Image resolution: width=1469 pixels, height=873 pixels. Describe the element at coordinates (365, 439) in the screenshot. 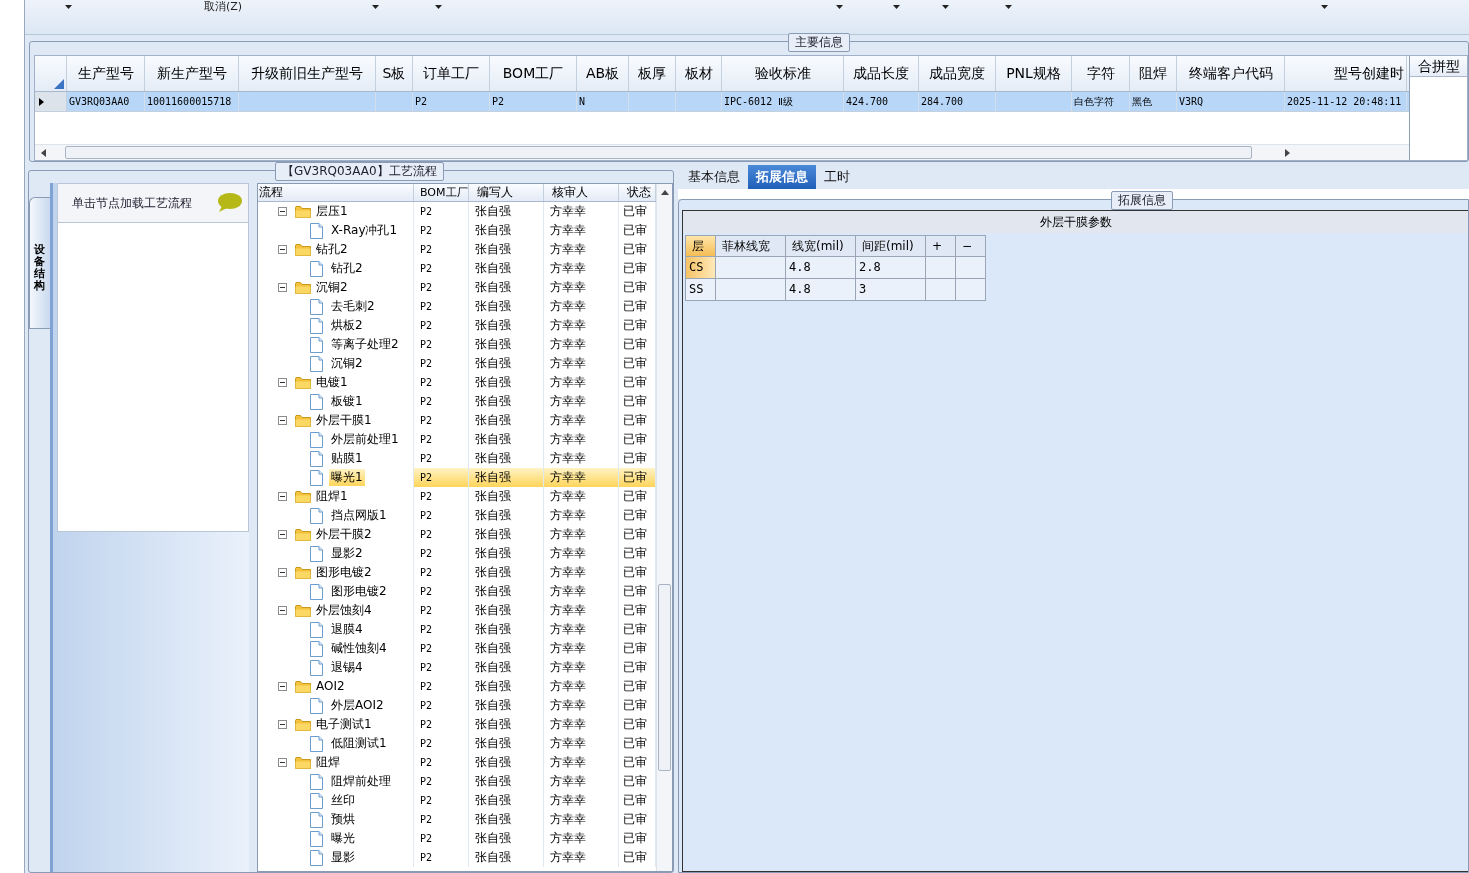

I see `tree-node: 外层前处理1` at that location.